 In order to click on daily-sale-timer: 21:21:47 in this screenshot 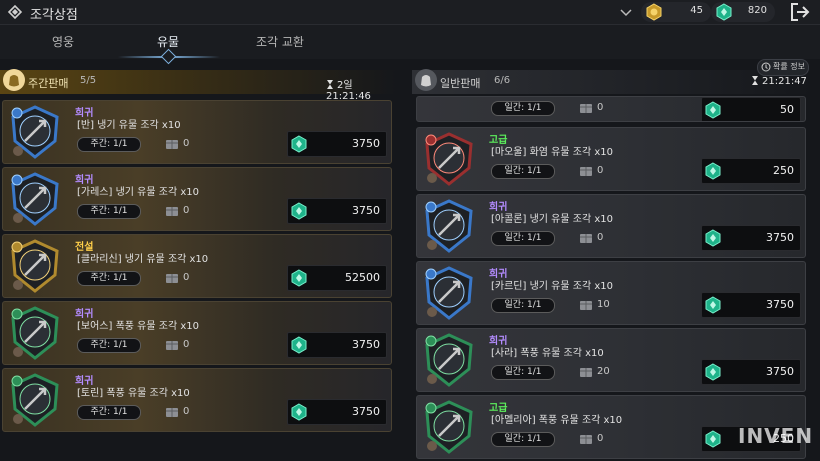, I will do `click(779, 81)`.